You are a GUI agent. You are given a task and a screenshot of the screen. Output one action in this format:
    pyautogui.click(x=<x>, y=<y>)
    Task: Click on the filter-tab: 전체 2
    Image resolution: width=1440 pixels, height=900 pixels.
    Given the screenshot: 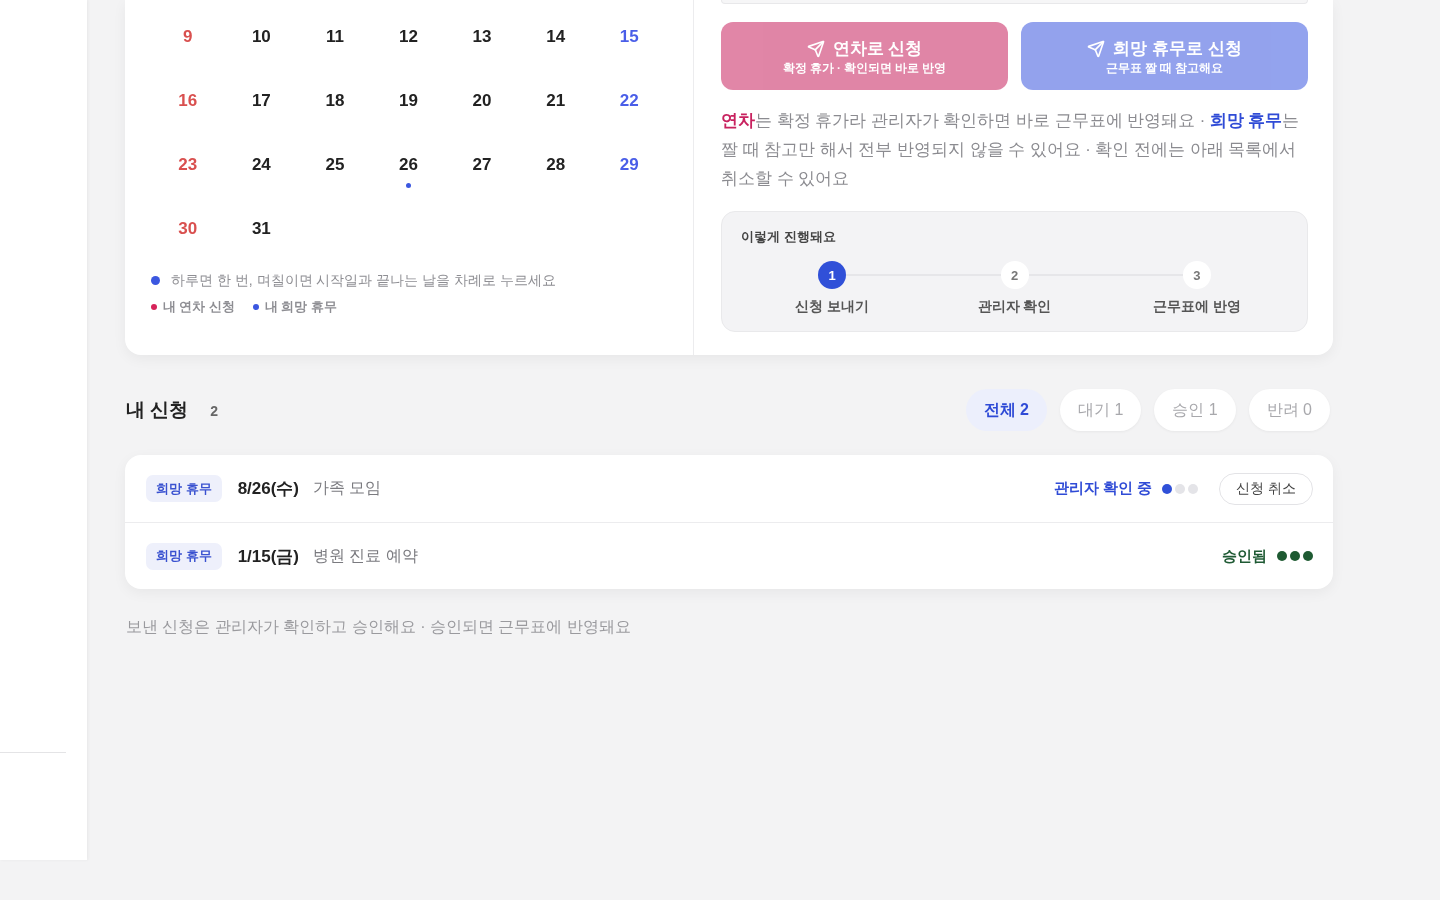 What is the action you would take?
    pyautogui.click(x=1006, y=410)
    